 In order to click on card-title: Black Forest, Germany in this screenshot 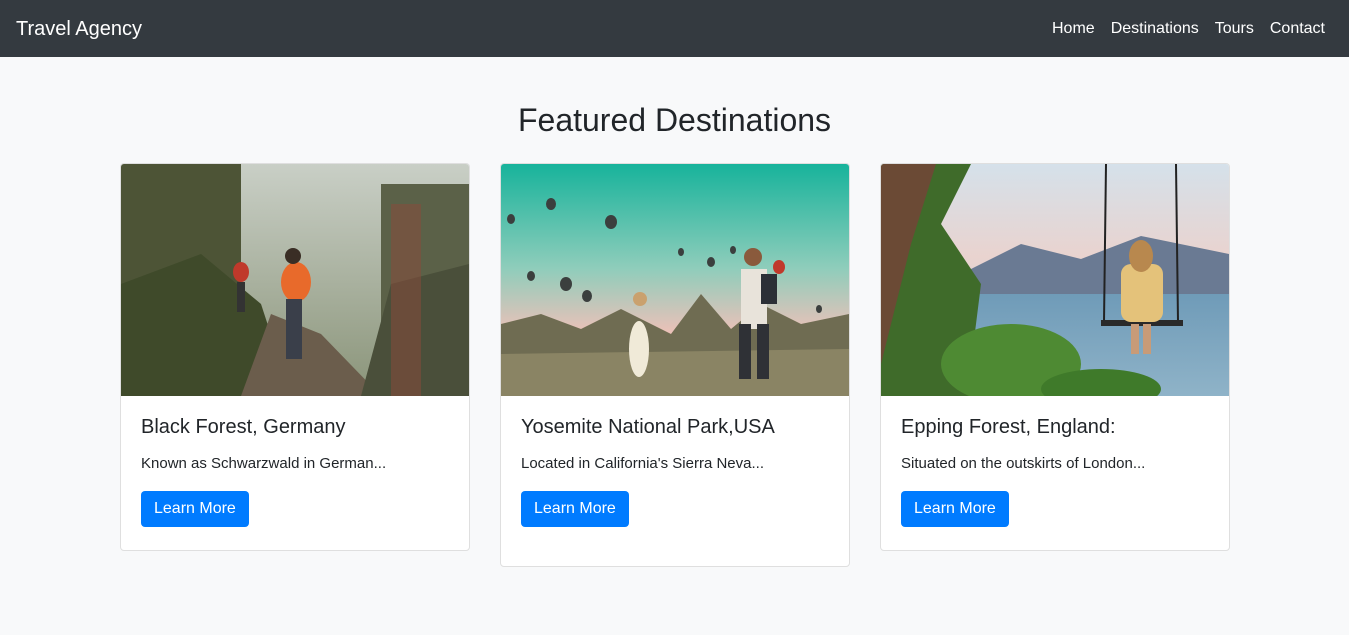, I will do `click(243, 427)`.